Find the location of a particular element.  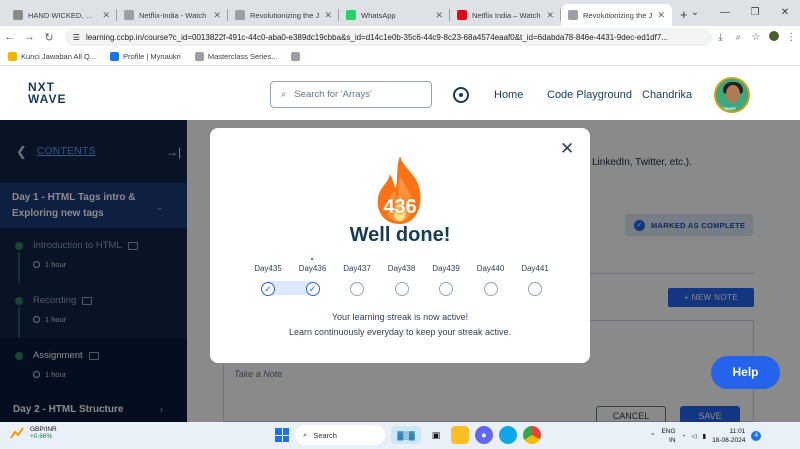

avatar-face is located at coordinates (733, 94).